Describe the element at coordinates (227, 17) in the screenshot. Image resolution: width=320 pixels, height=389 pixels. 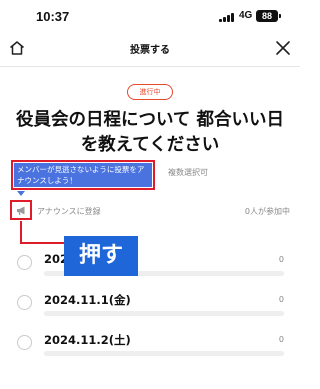
I see `signal-icon` at that location.